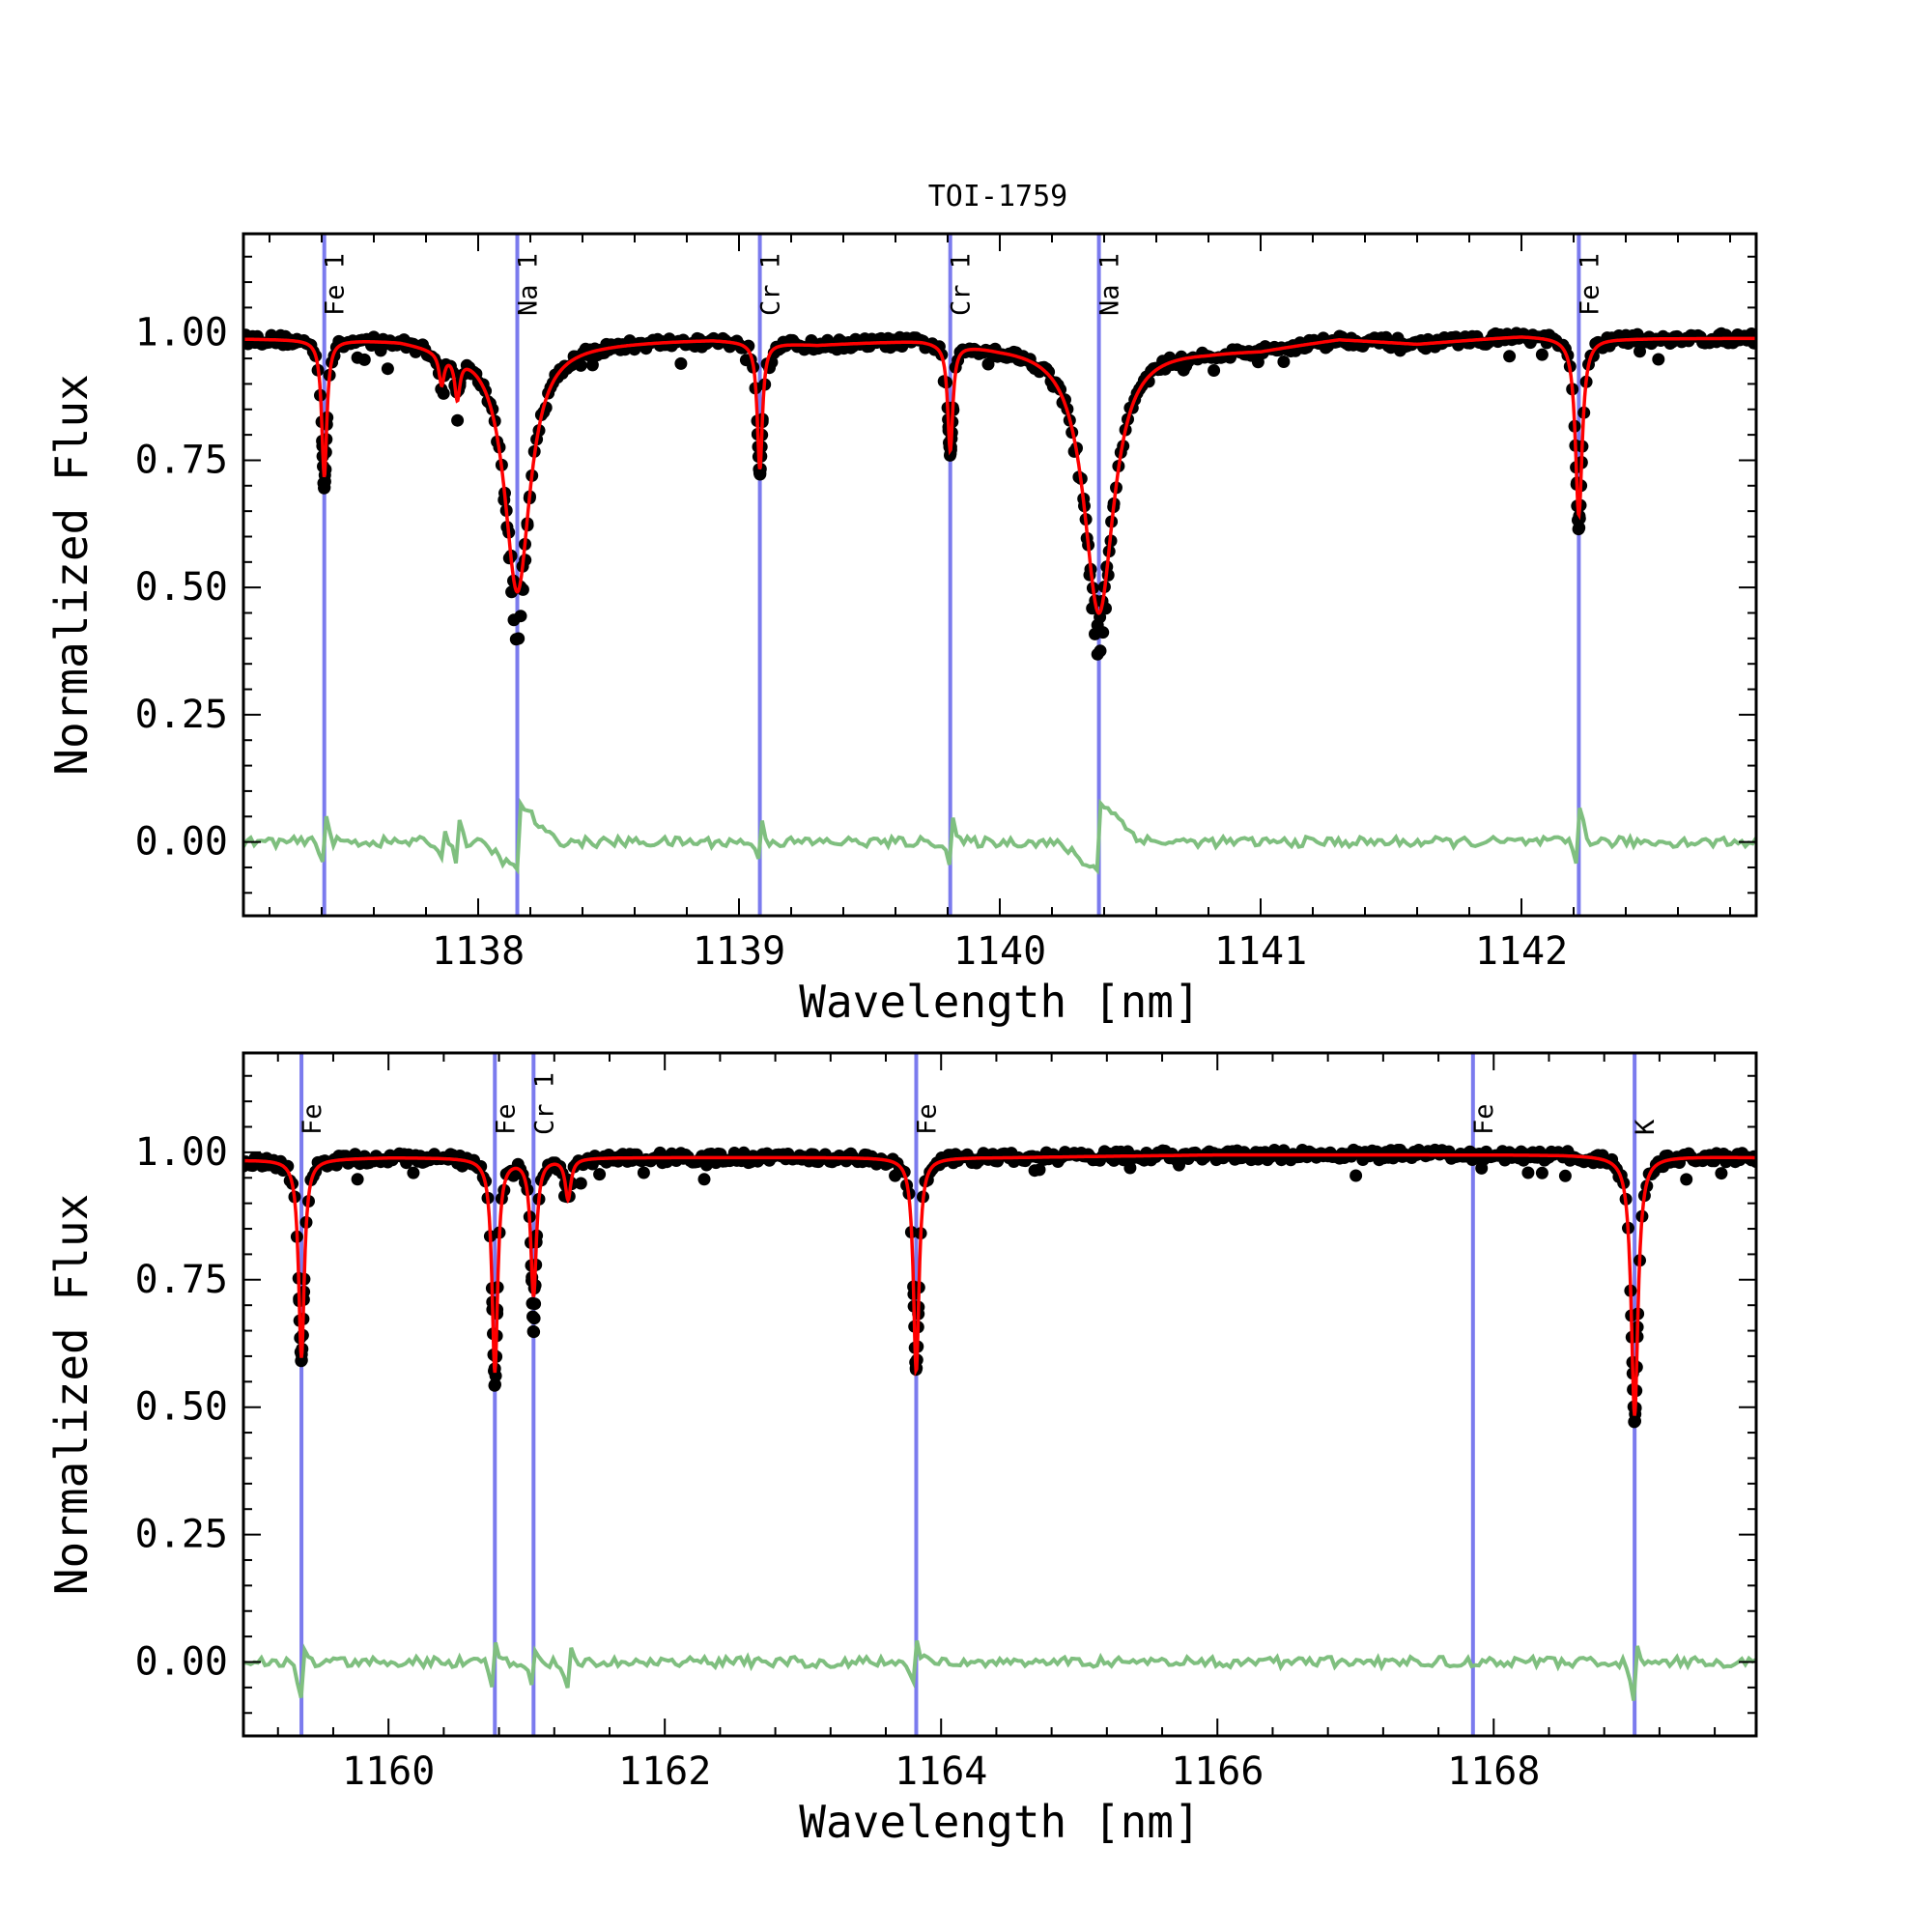 The image size is (1932, 1932). I want to click on x-tick-label: 1160, so click(388, 1771).